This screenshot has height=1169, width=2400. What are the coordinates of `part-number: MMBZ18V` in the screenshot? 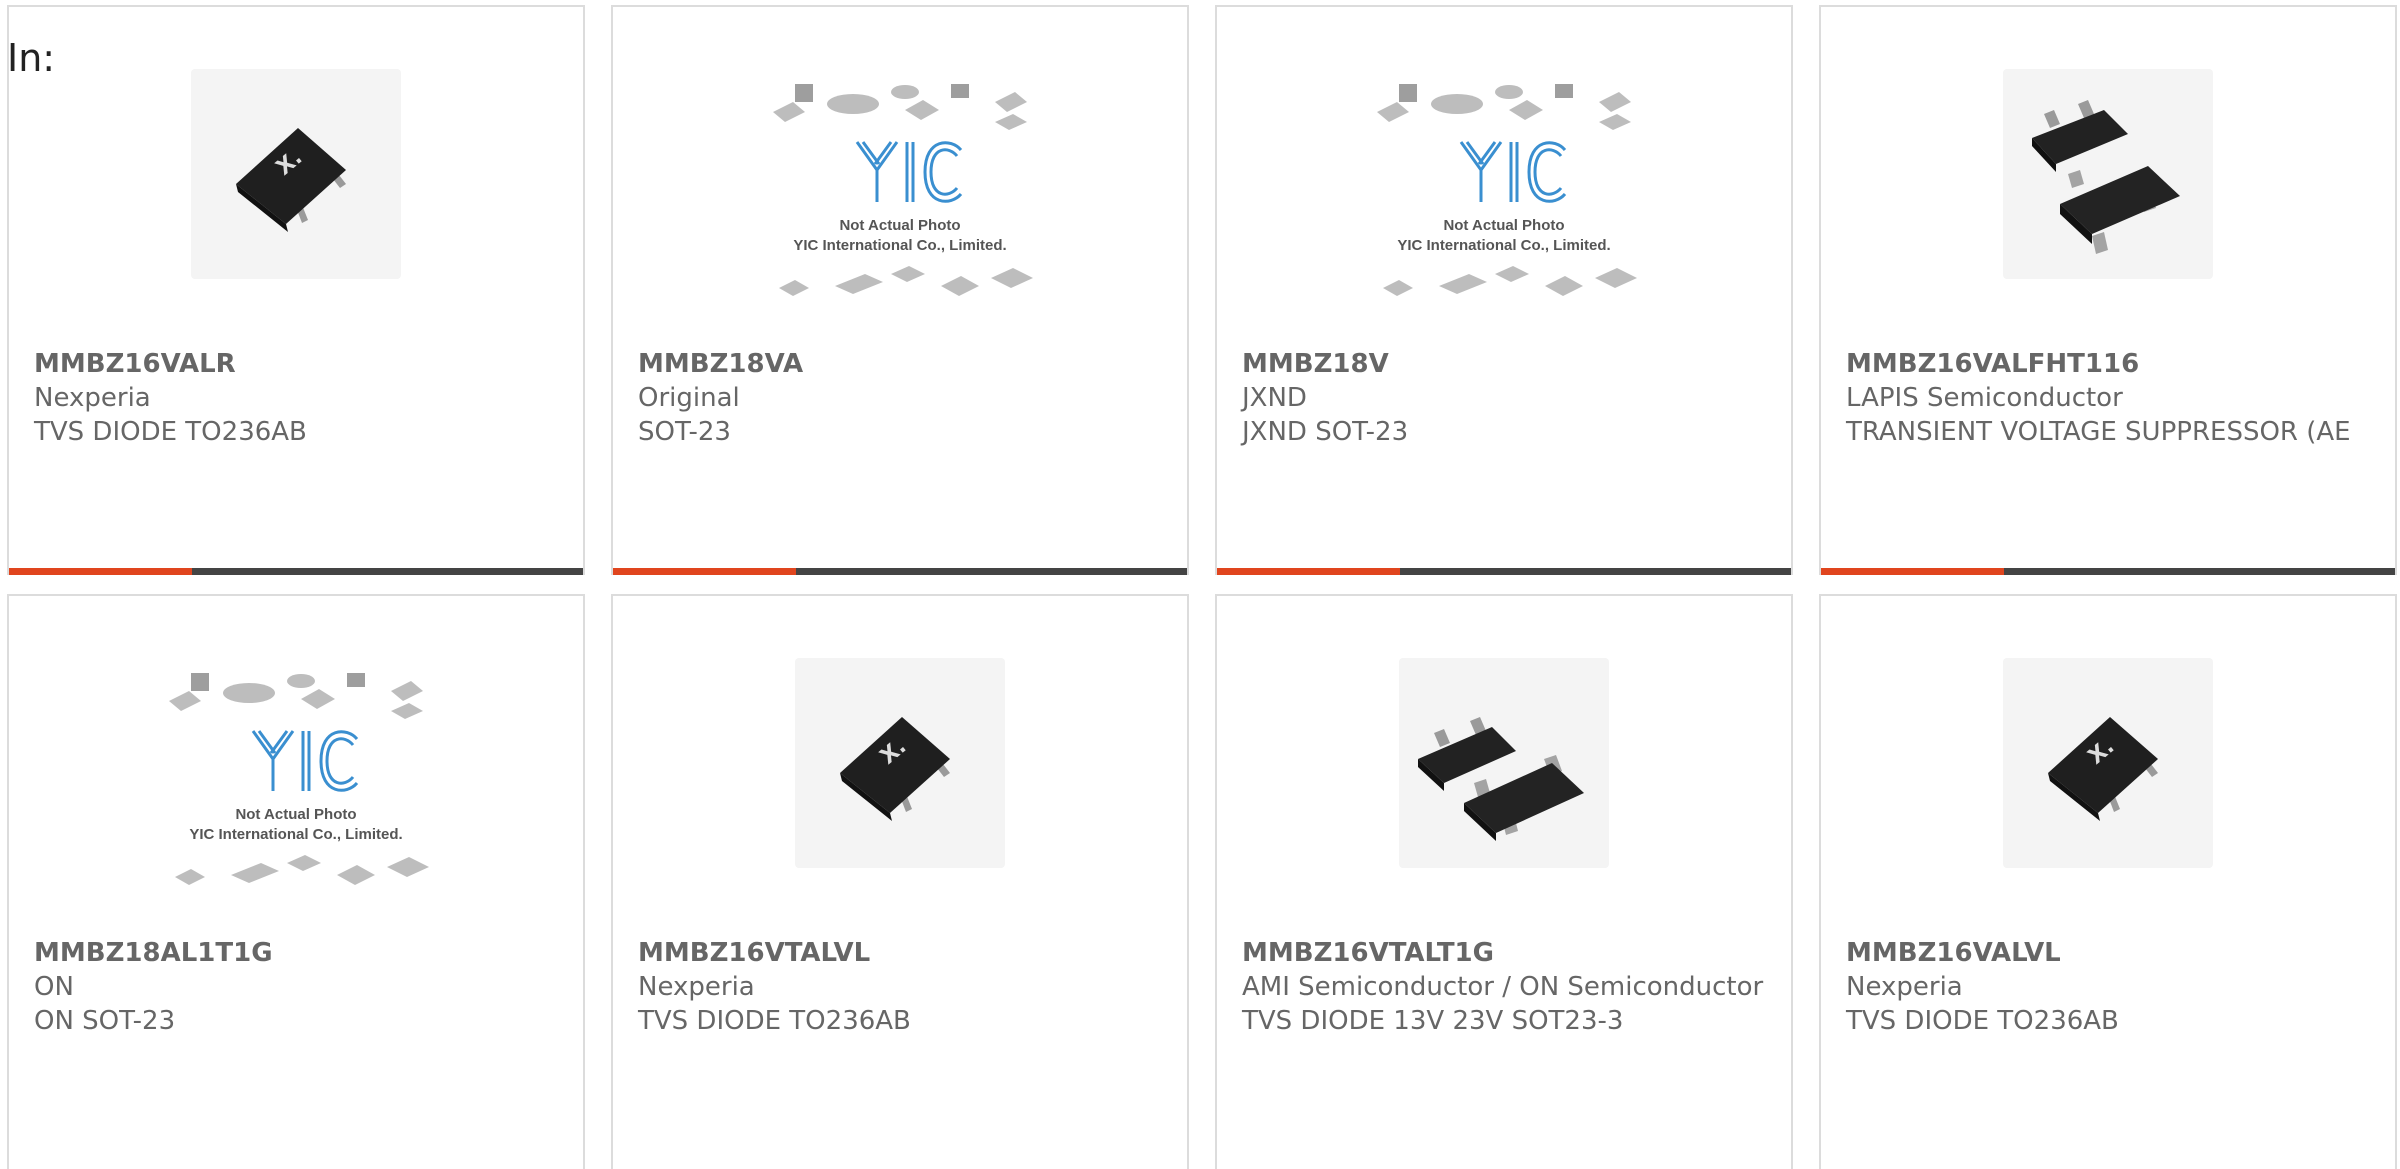 It's located at (1506, 364).